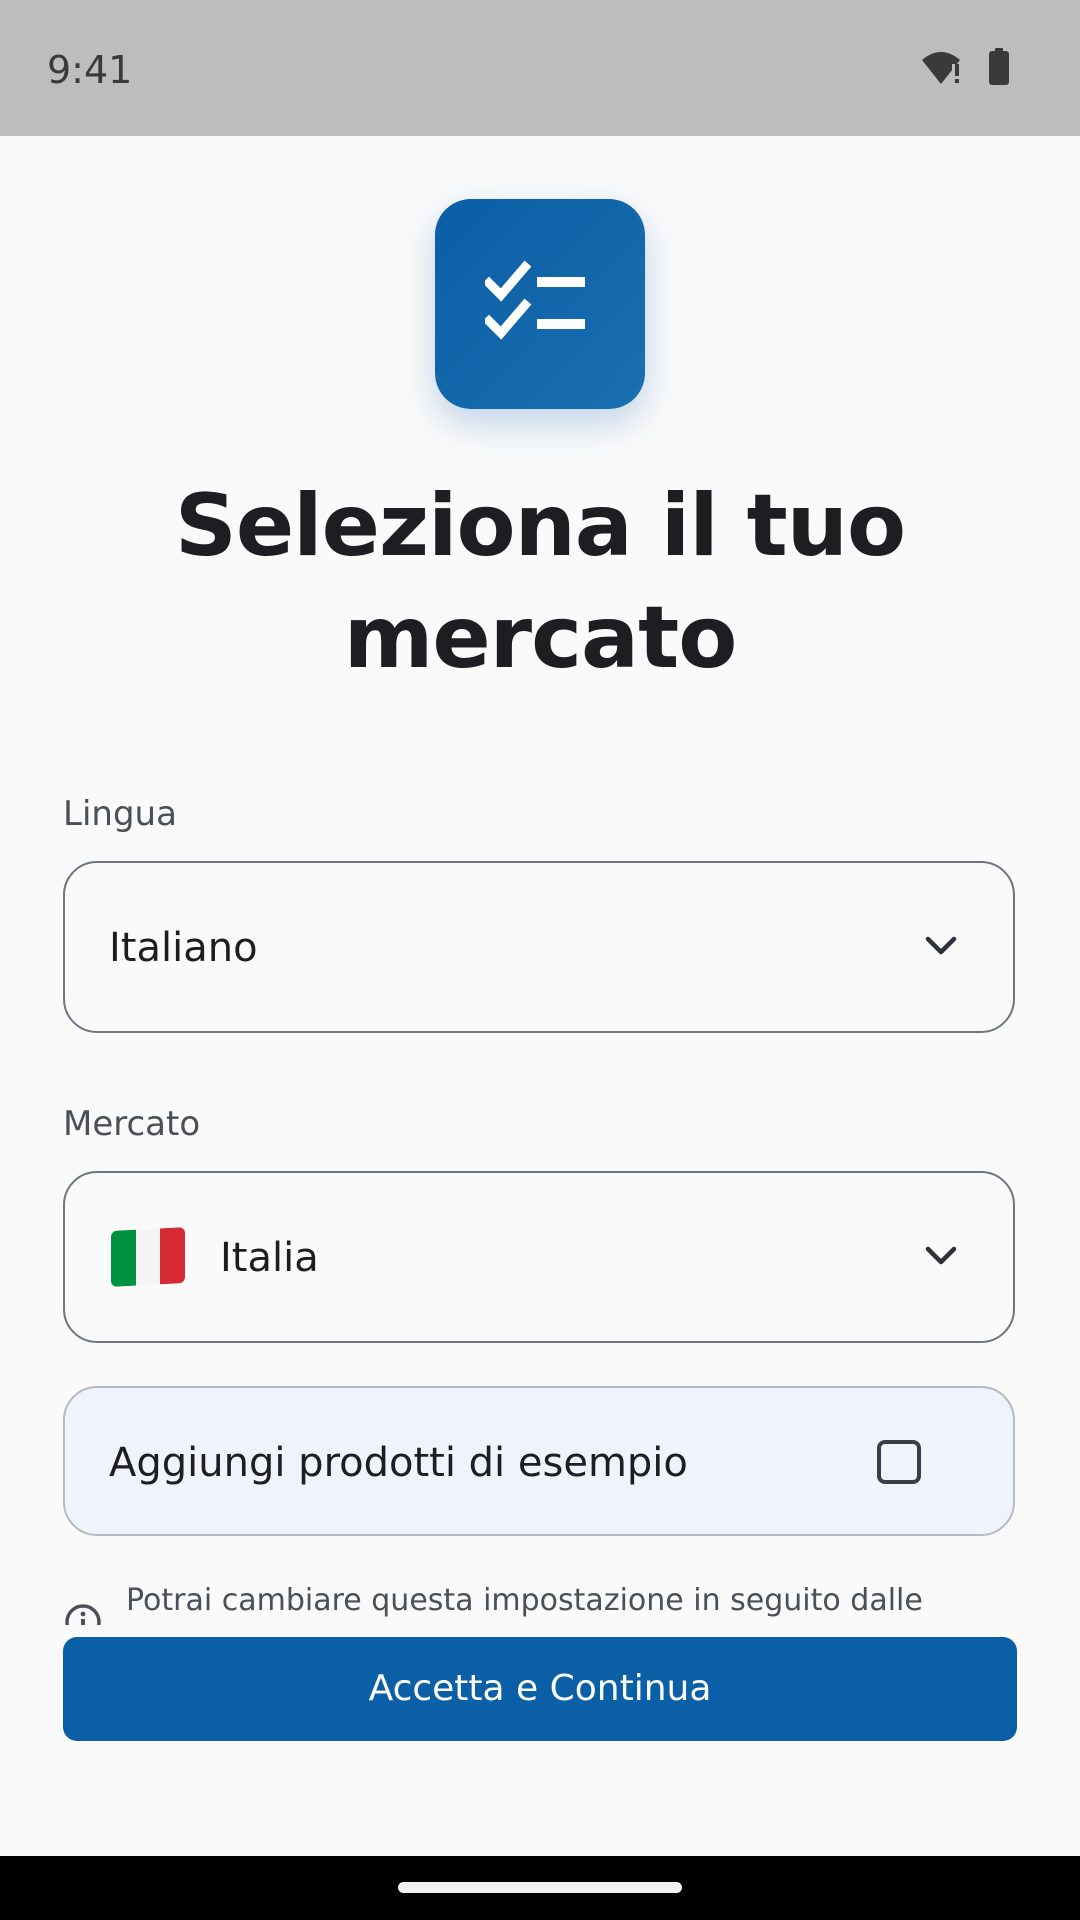  I want to click on language-select-value: Italiano, so click(183, 948).